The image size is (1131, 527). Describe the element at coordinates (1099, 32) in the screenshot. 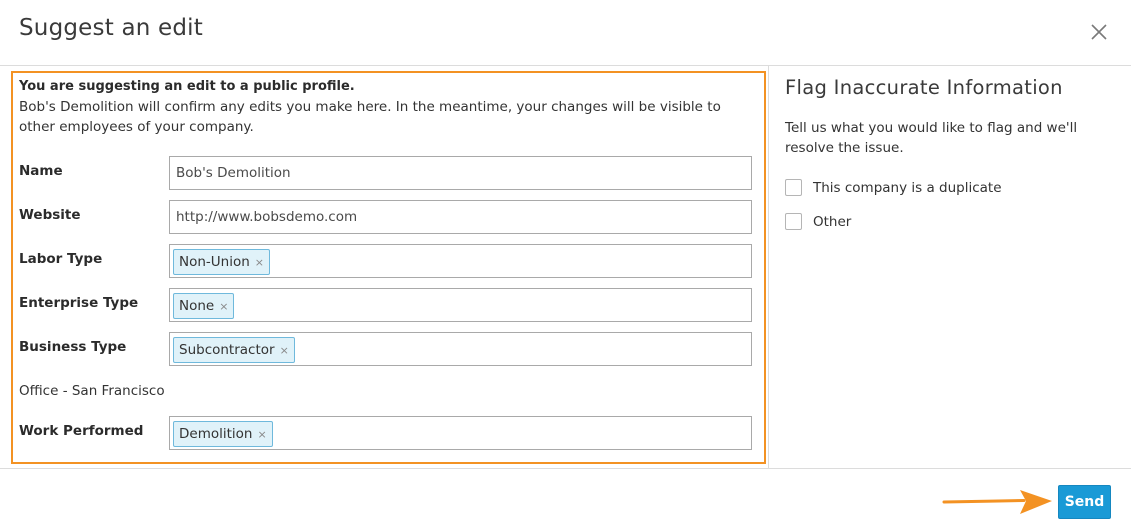

I see `close-icon` at that location.